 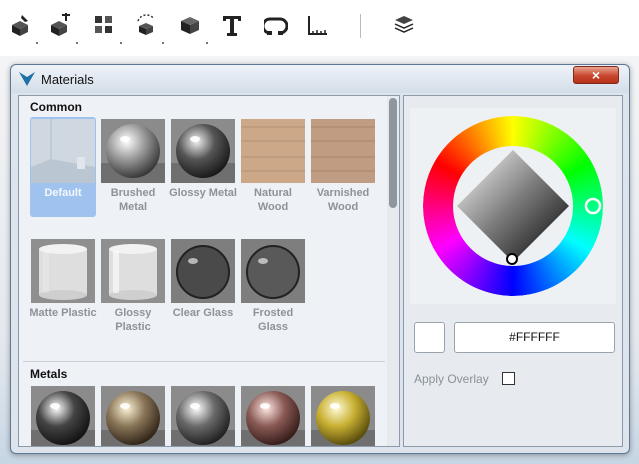 I want to click on shade-selector-dot, so click(x=512, y=259).